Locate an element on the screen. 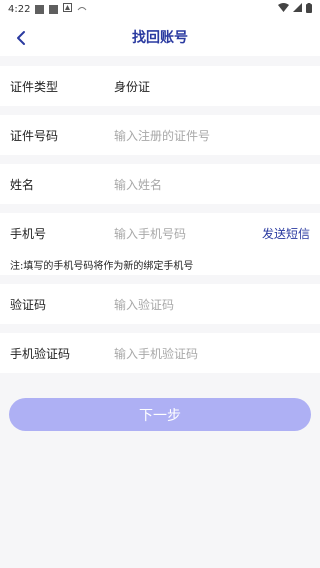 The width and height of the screenshot is (320, 568). captcha-row: 验证码 输入验证码 is located at coordinates (160, 304).